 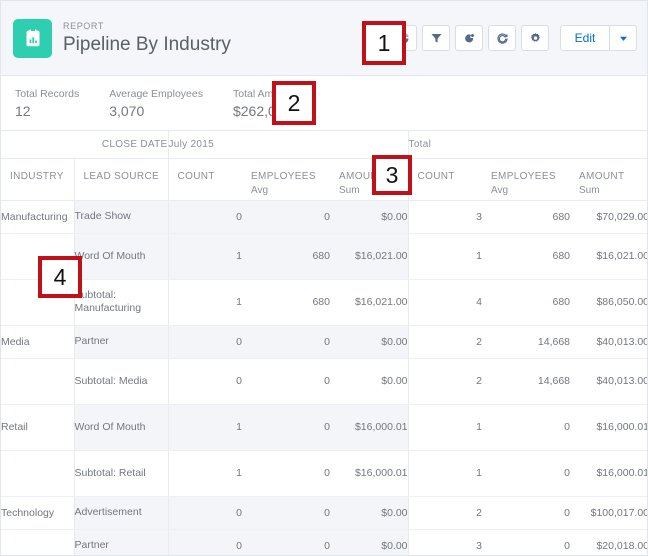 I want to click on col-label: LEAD SOURCE, so click(x=121, y=176).